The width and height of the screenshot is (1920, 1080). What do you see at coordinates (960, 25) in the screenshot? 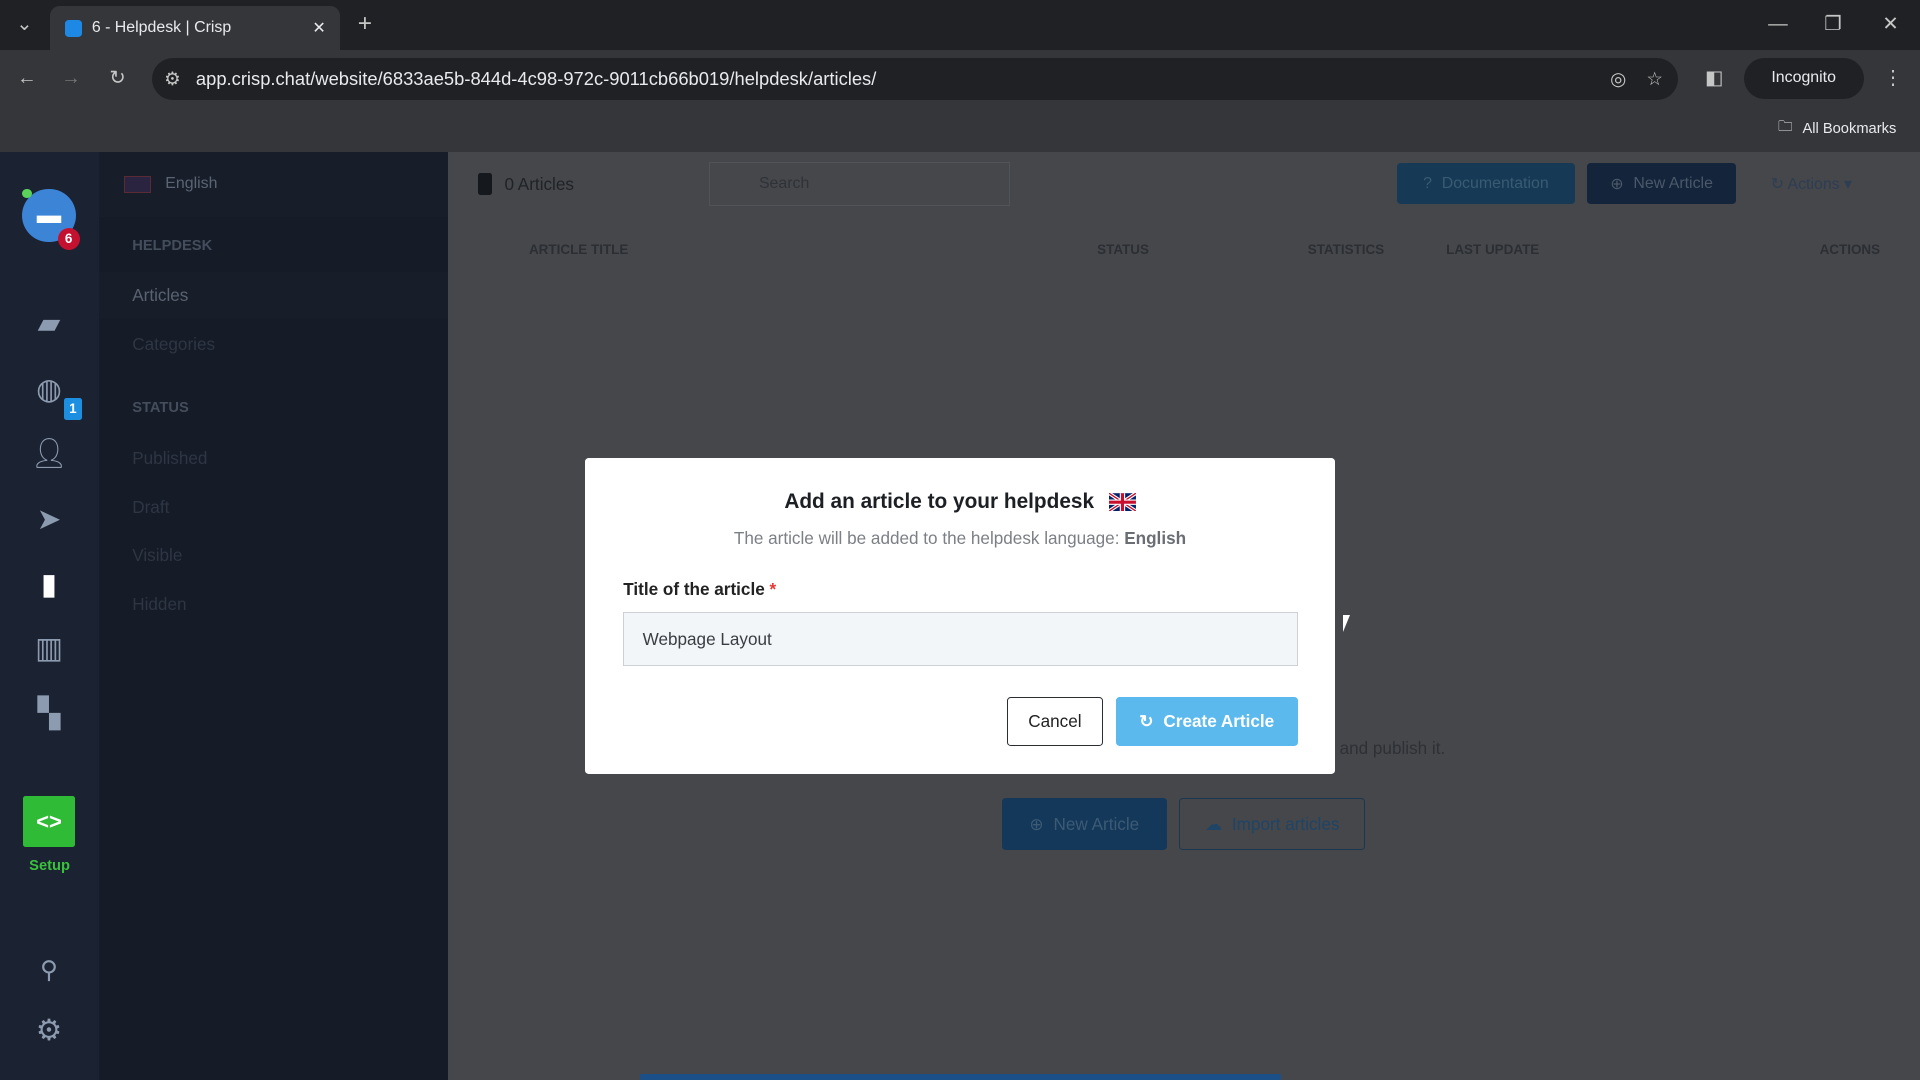
I see `browser-tab-bar: ⌄ 6 - Helpdesk | Crisp ✕ + — ❐ ✕` at bounding box center [960, 25].